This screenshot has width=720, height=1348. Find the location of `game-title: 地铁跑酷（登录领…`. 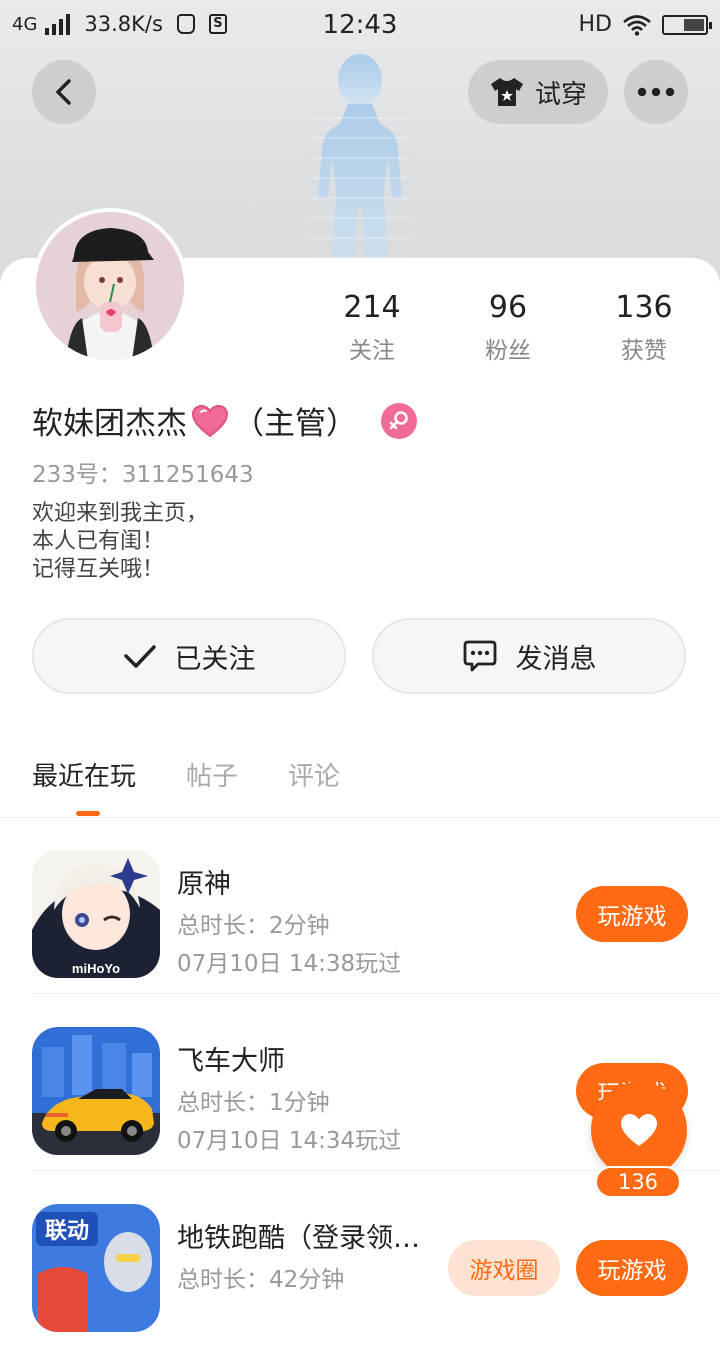

game-title: 地铁跑酷（登录领… is located at coordinates (298, 1238).